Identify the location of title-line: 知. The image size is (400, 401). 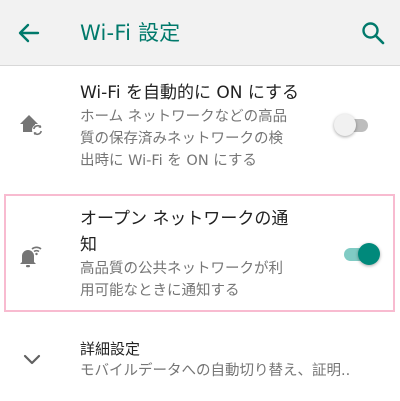
(88, 245).